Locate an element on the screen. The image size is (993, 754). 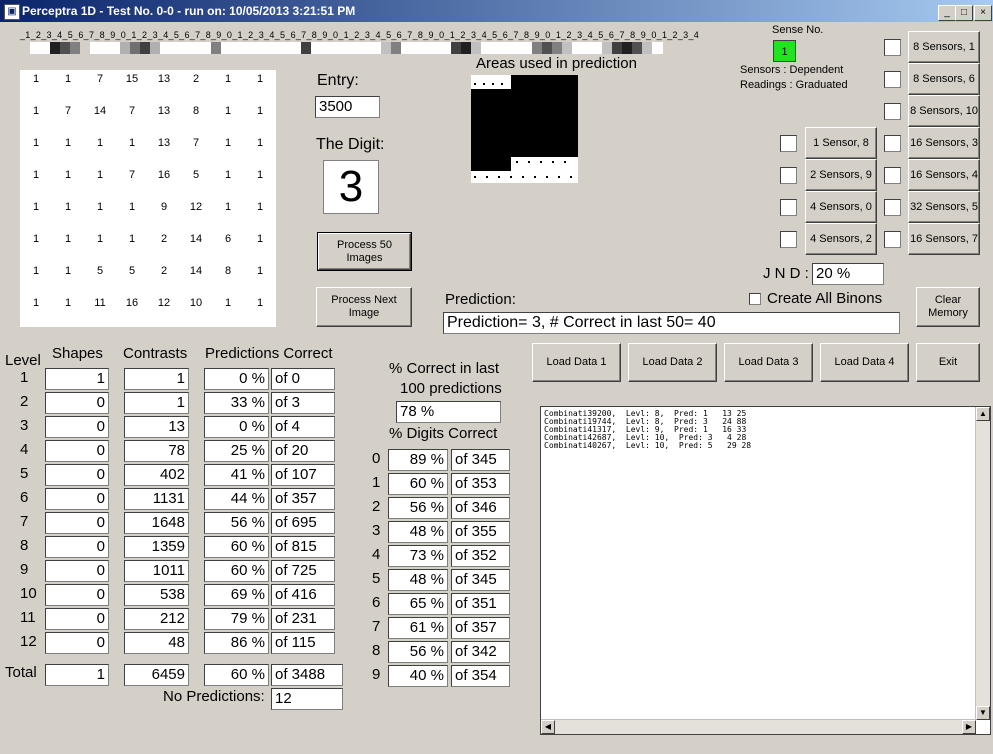
minimize-button: _ is located at coordinates (947, 13).